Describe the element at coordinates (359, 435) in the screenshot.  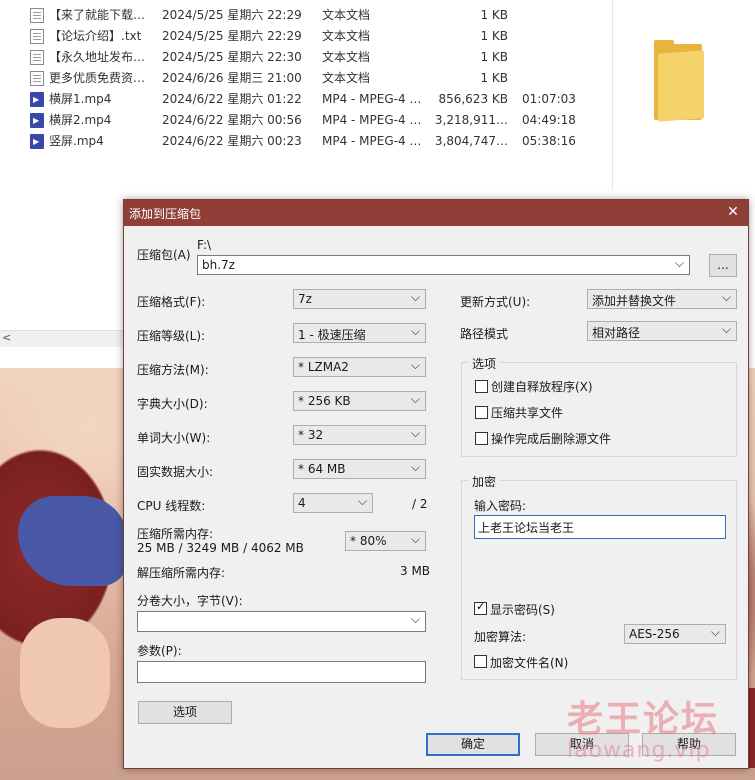
I see `word-select: * 32 ⌵` at that location.